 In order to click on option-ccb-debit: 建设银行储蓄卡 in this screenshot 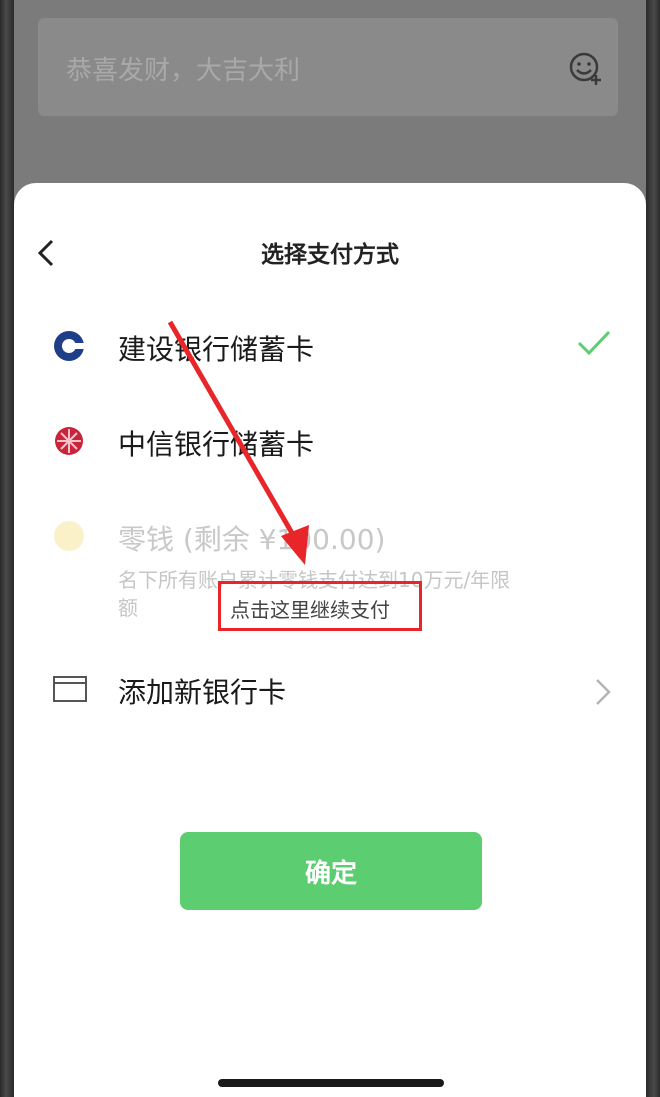, I will do `click(330, 348)`.